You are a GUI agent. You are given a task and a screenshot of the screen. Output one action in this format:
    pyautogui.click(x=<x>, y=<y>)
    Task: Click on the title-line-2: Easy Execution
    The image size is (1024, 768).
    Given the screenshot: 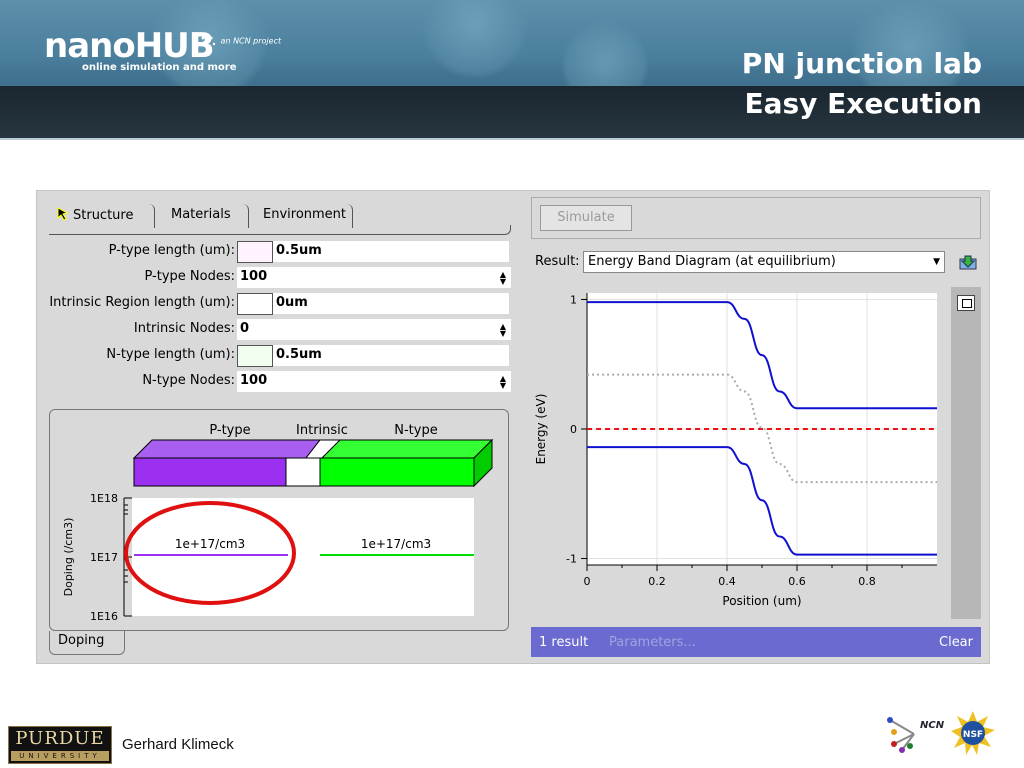 What is the action you would take?
    pyautogui.click(x=863, y=103)
    